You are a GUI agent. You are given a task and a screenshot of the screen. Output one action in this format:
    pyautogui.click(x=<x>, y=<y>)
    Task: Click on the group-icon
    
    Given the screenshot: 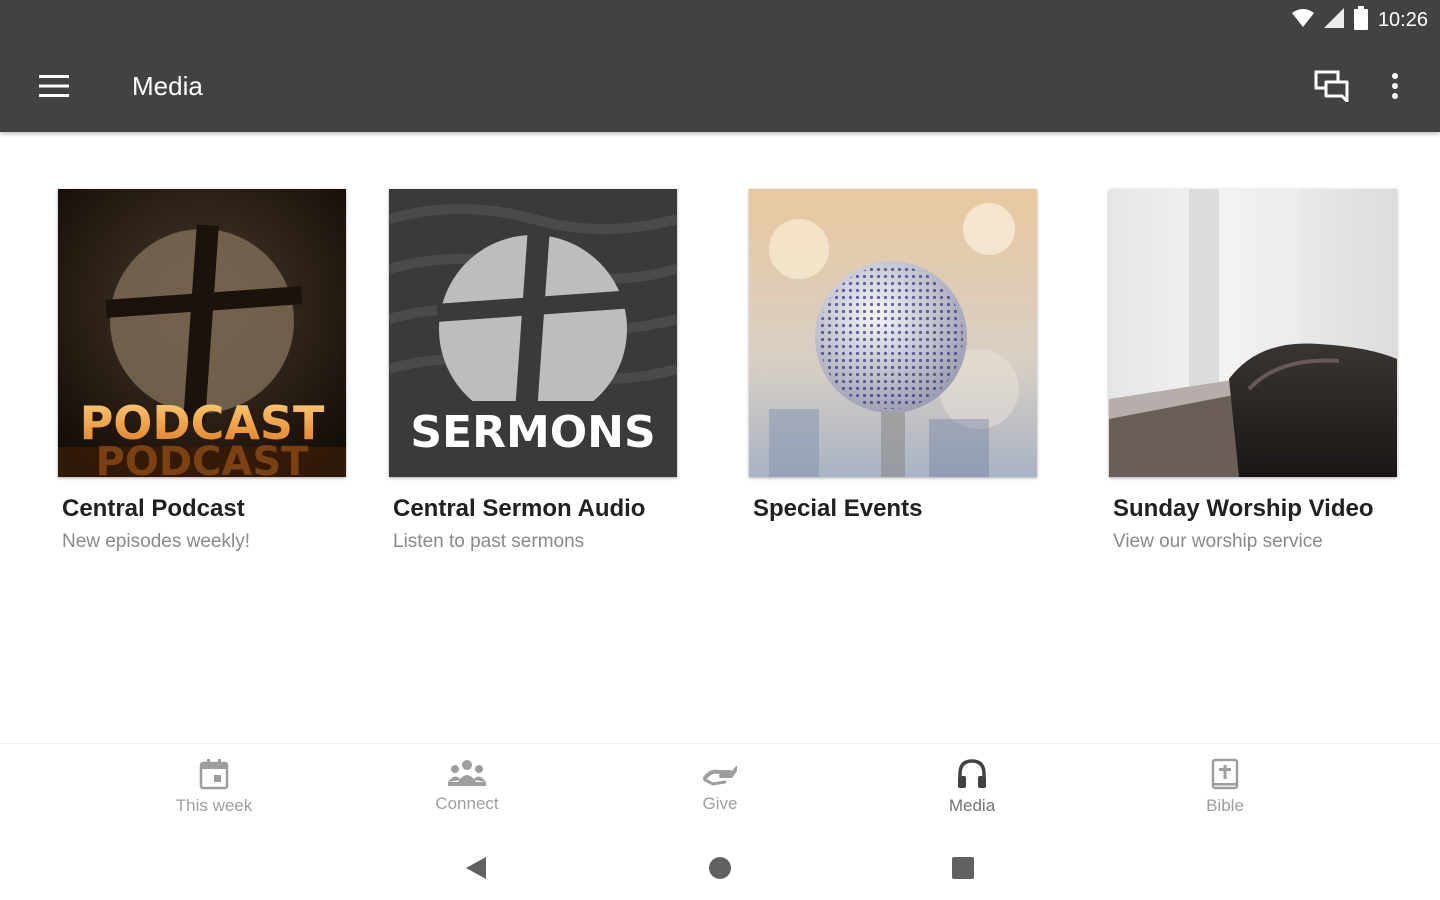 What is the action you would take?
    pyautogui.click(x=467, y=773)
    